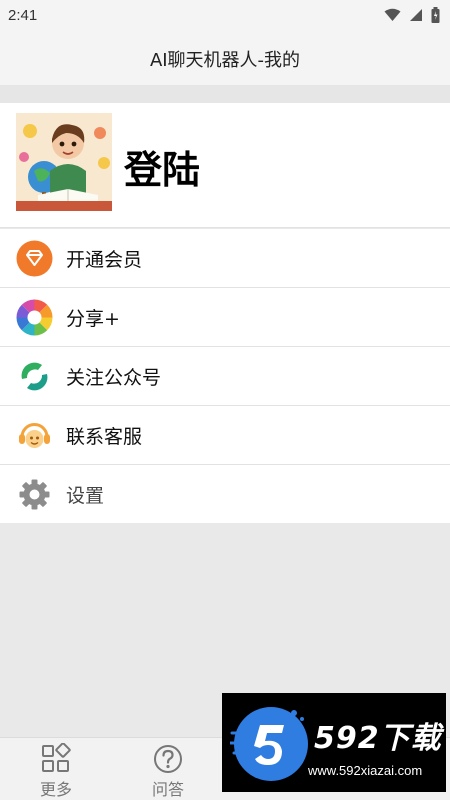  What do you see at coordinates (365, 770) in the screenshot?
I see `watermark-url: www.592xiazai.com` at bounding box center [365, 770].